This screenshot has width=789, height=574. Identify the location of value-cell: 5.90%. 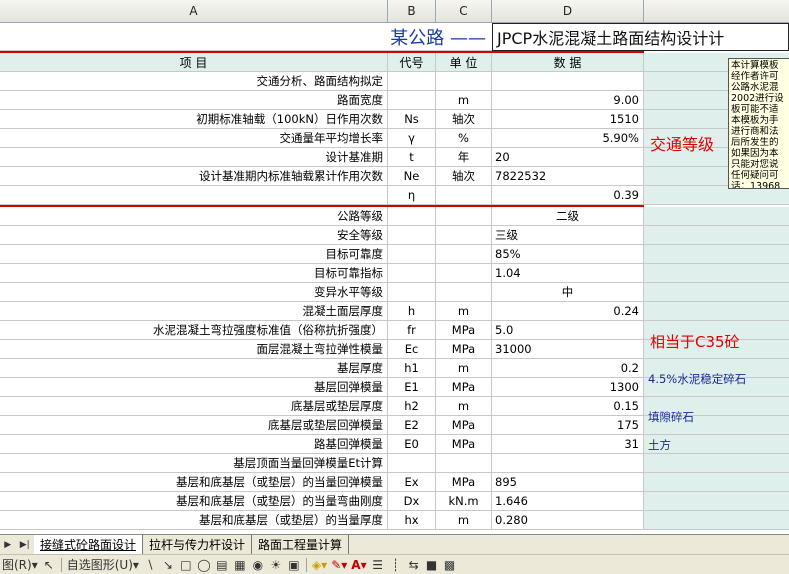
(568, 138).